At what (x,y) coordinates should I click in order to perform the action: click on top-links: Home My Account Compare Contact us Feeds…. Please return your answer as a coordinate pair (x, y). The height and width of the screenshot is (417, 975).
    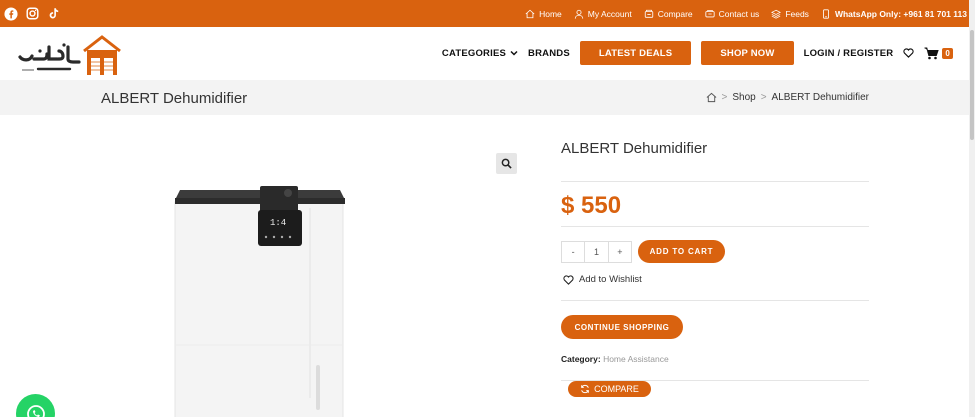
    Looking at the image, I should click on (746, 14).